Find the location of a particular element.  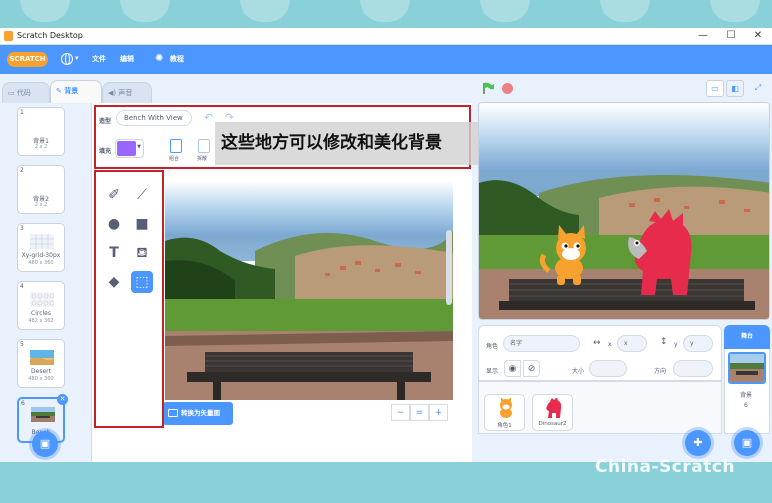

backdrop-thumb: 3 Xy-grid-30px 480 x 360 is located at coordinates (41, 247).